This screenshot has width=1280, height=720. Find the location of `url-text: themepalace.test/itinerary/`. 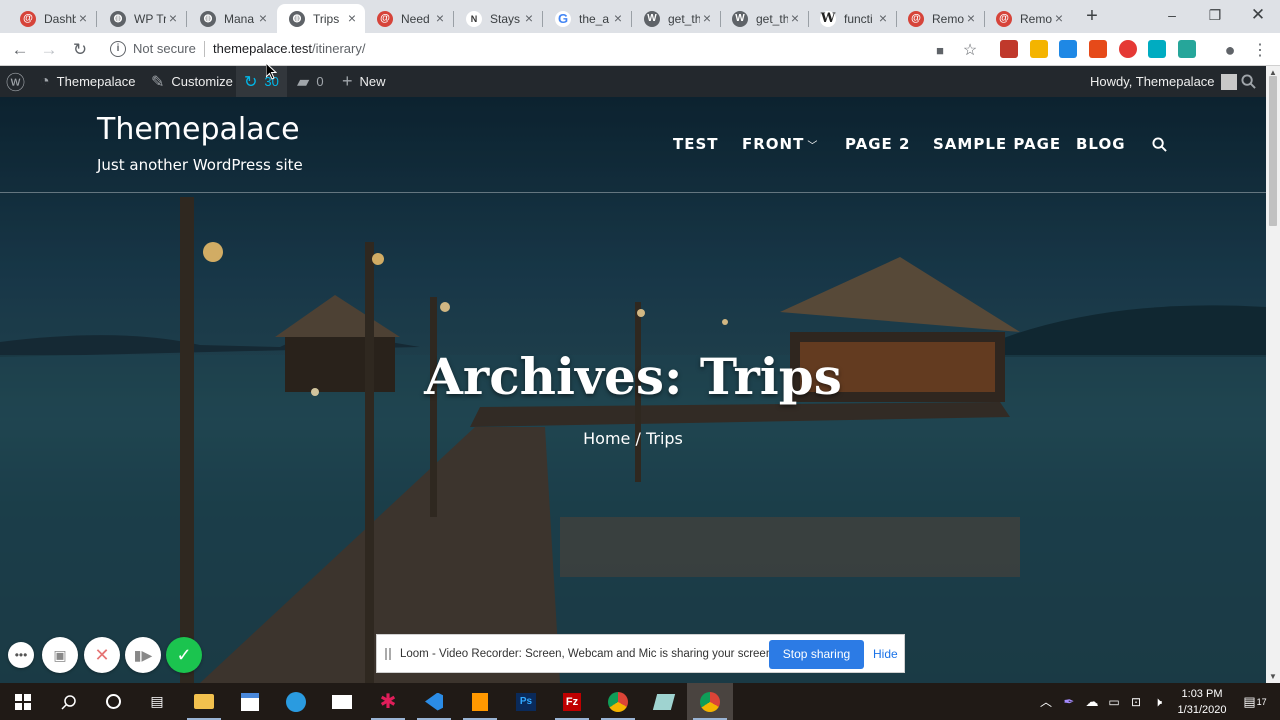

url-text: themepalace.test/itinerary/ is located at coordinates (289, 48).